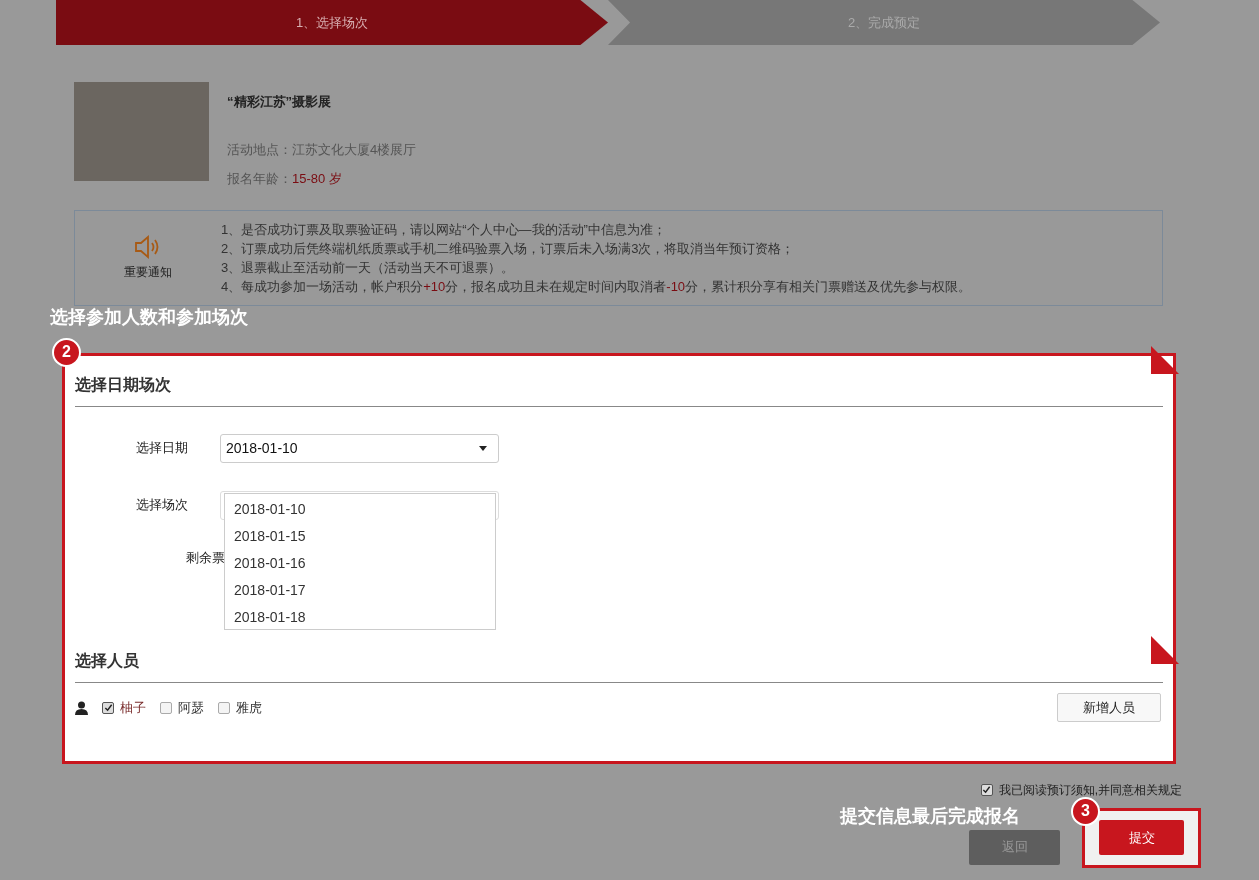  I want to click on callout-caption: 选择参加人数和参加场次, so click(149, 316).